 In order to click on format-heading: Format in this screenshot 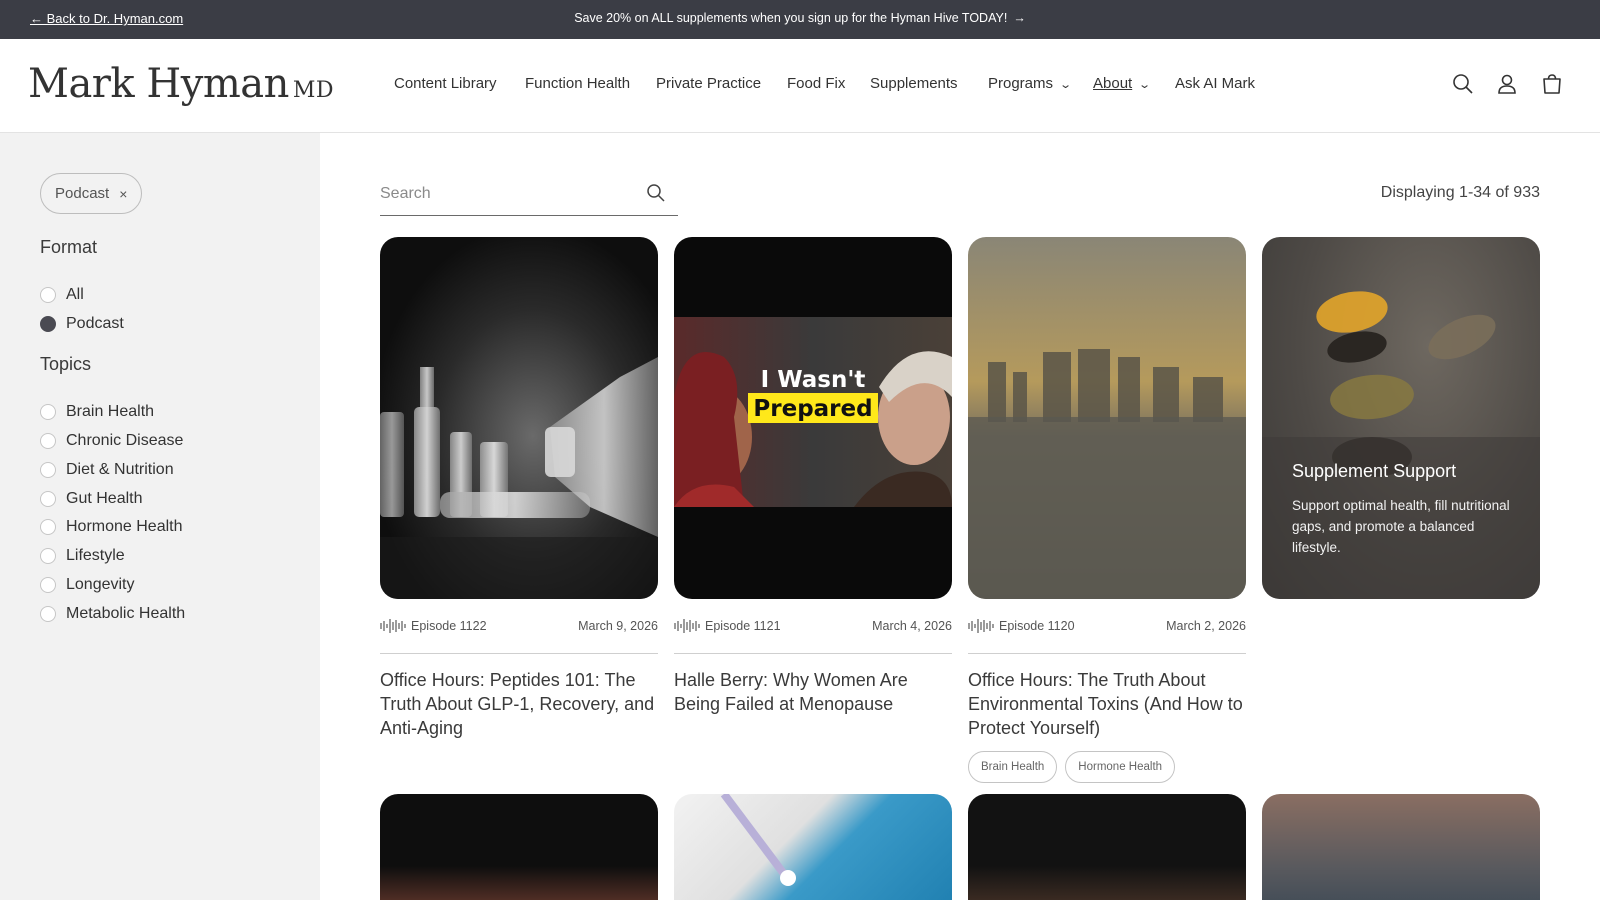, I will do `click(69, 247)`.